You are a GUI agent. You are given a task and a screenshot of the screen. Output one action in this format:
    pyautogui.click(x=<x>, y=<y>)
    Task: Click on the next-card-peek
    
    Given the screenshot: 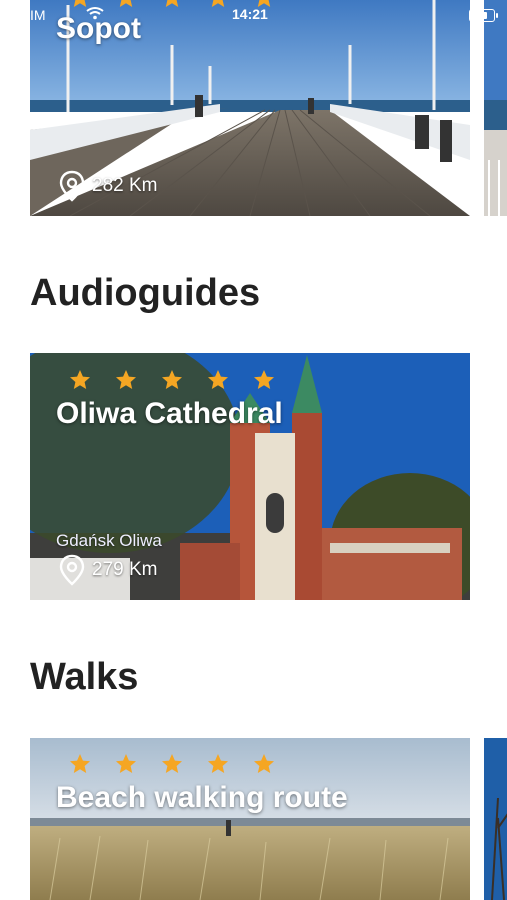 What is the action you would take?
    pyautogui.click(x=495, y=108)
    